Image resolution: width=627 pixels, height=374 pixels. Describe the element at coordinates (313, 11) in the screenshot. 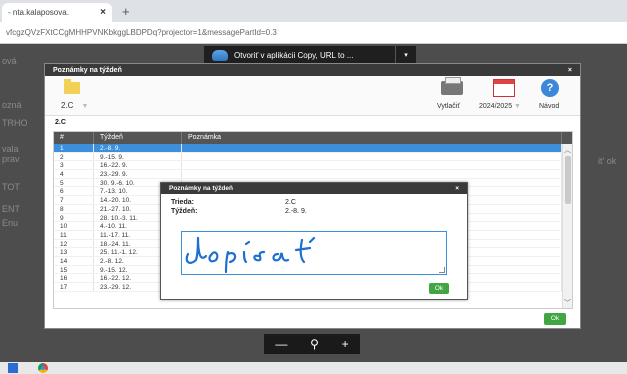

I see `browser-tabbar: - nta.kalaposova. × +` at that location.